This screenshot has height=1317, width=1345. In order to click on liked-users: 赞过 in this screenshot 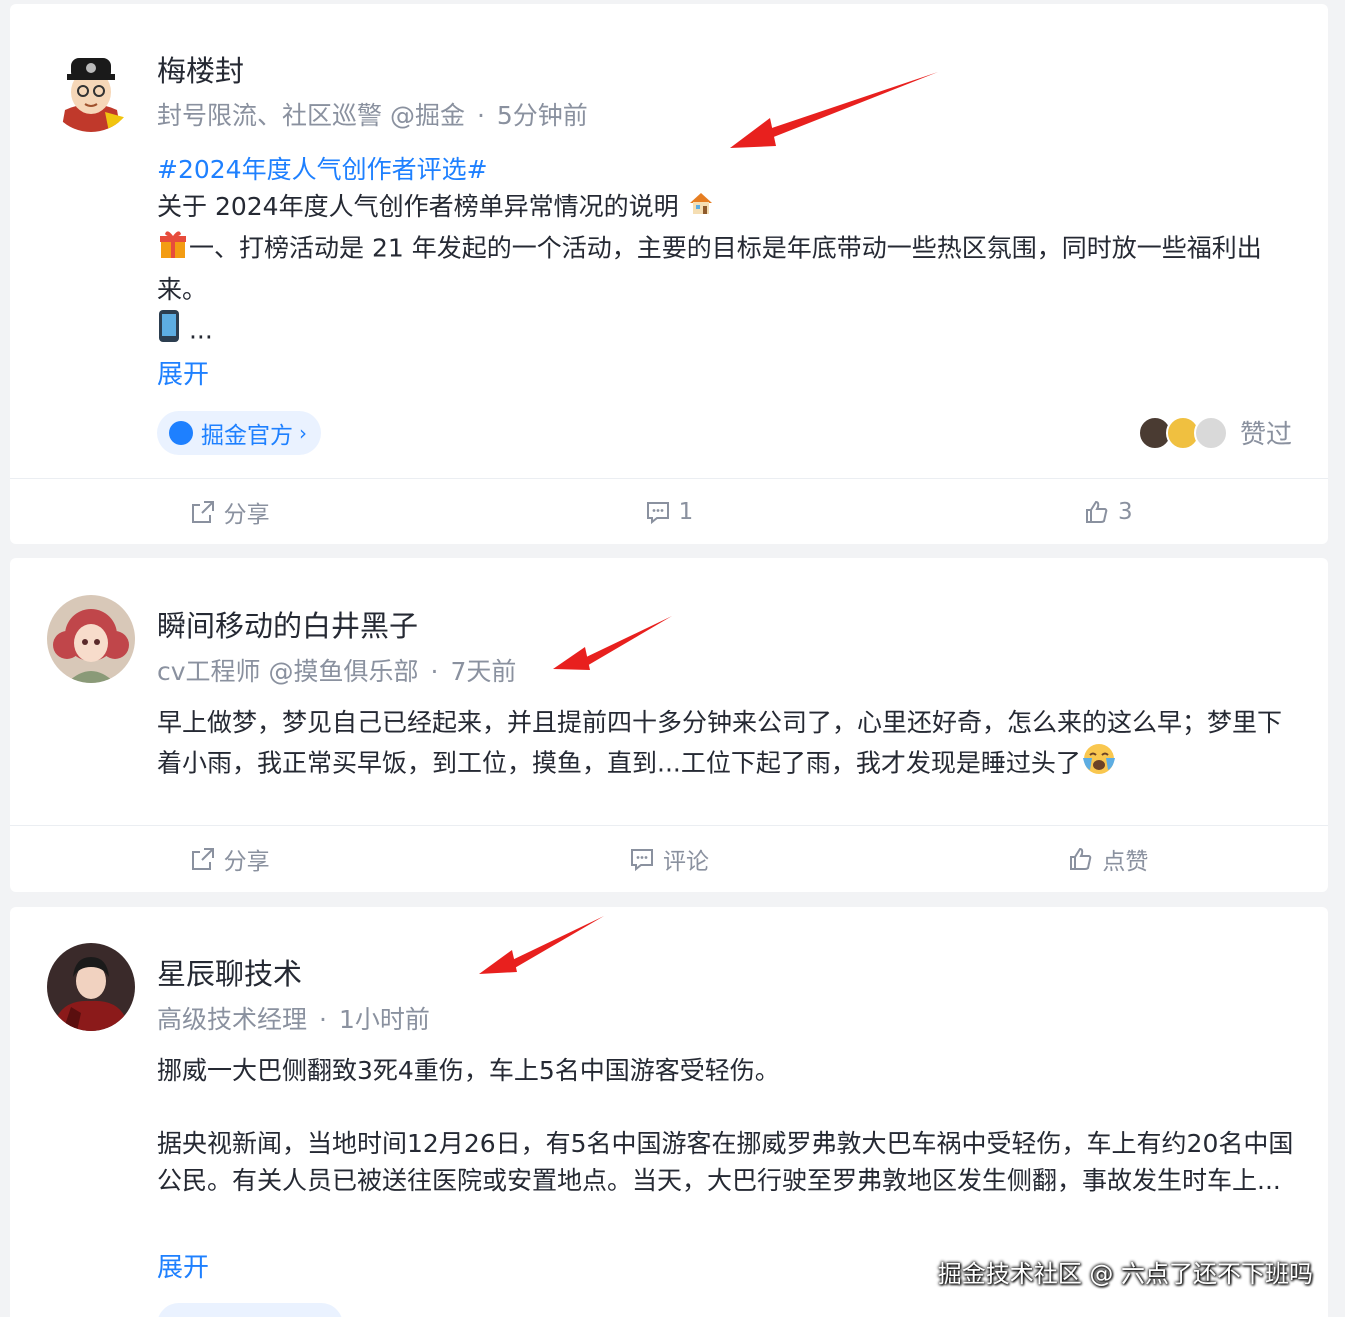, I will do `click(1214, 432)`.